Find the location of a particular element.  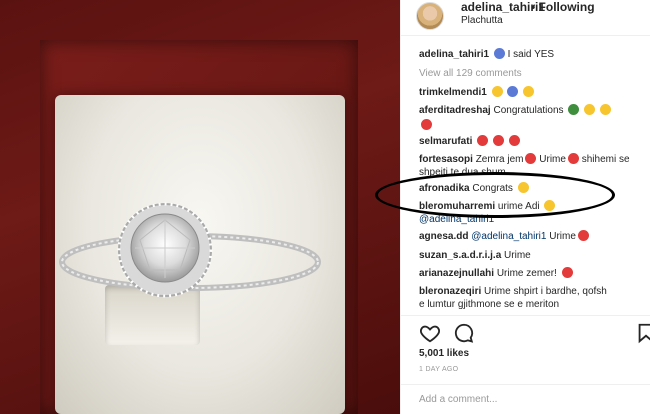

highlight-ellipse is located at coordinates (495, 195).